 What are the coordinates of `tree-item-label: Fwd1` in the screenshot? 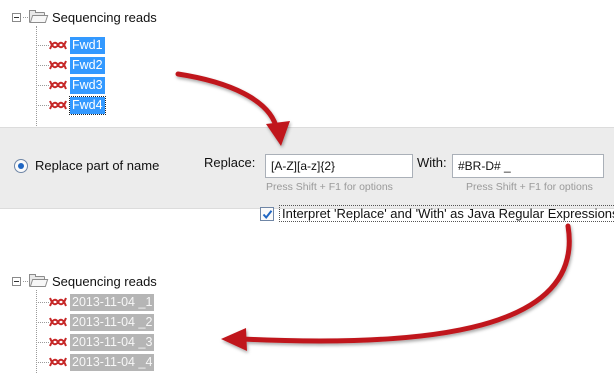 It's located at (87, 45).